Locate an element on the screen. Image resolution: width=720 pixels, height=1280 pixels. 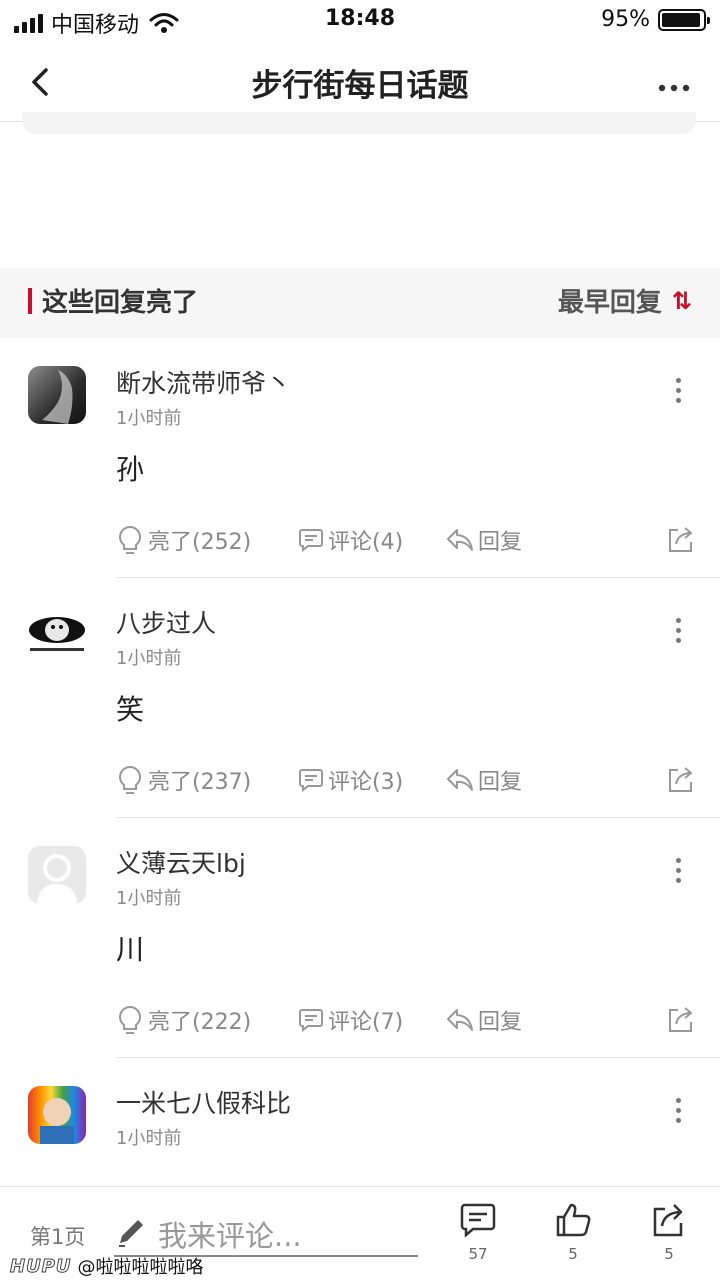
comment-text: 笑 is located at coordinates (130, 709).